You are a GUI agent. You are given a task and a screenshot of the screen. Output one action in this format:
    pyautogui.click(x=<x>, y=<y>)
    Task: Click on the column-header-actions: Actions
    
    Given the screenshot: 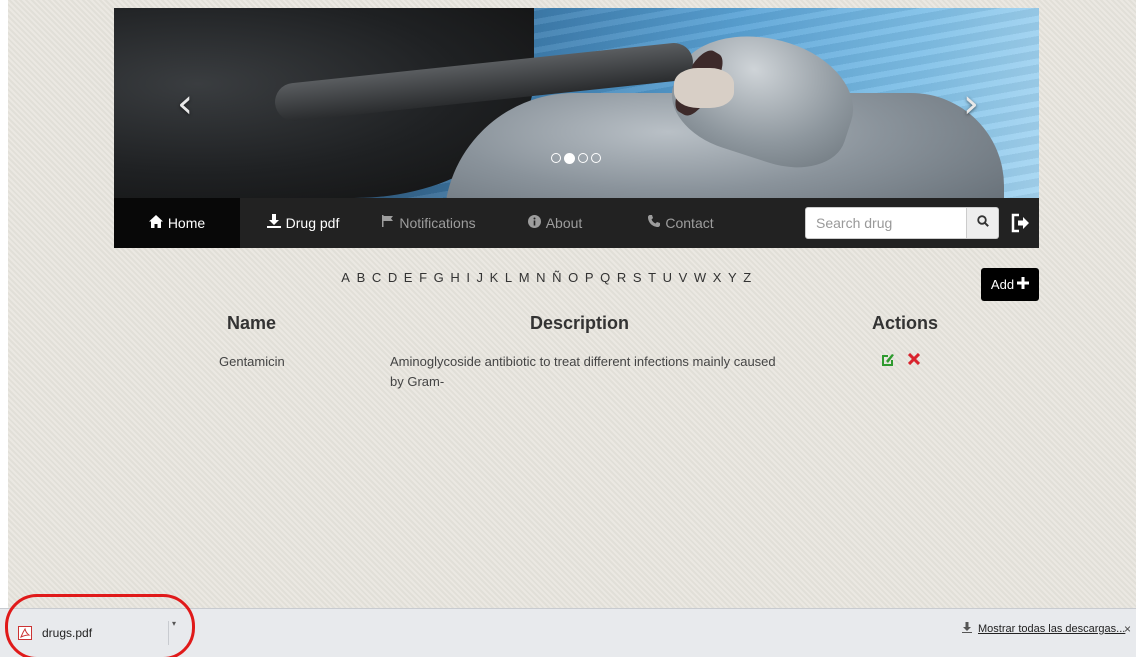 What is the action you would take?
    pyautogui.click(x=905, y=323)
    